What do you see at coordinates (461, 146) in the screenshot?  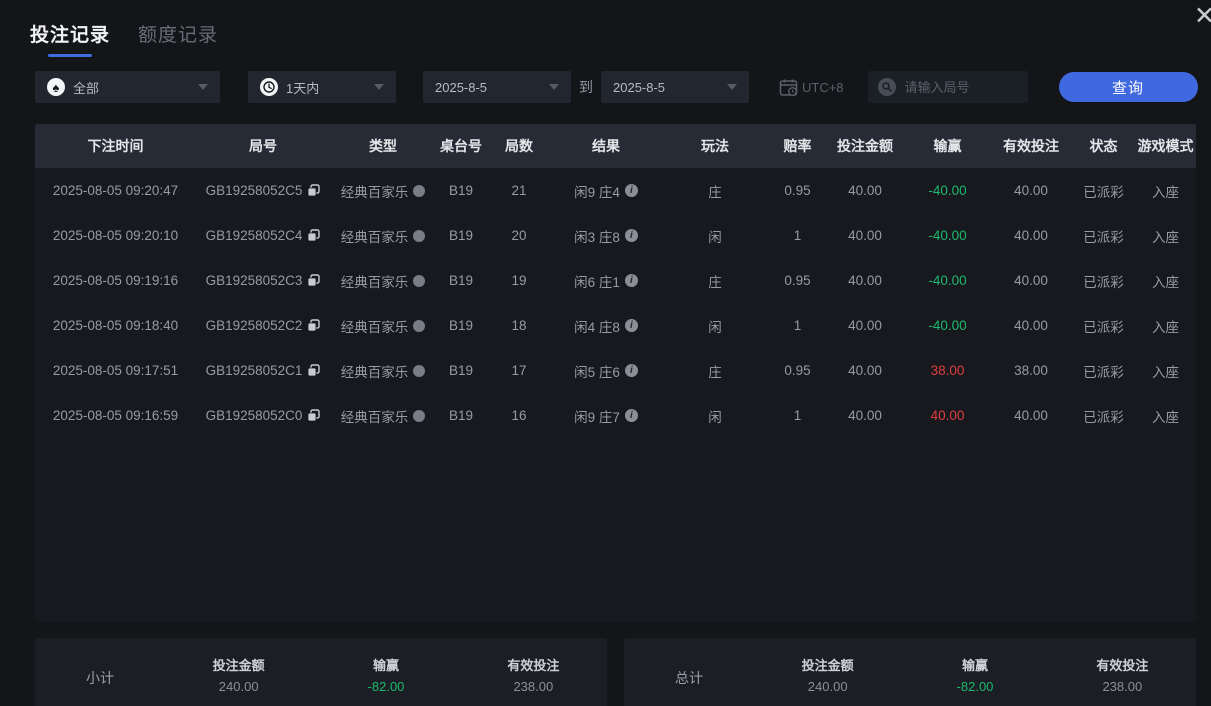 I see `col-table-no: 桌台号` at bounding box center [461, 146].